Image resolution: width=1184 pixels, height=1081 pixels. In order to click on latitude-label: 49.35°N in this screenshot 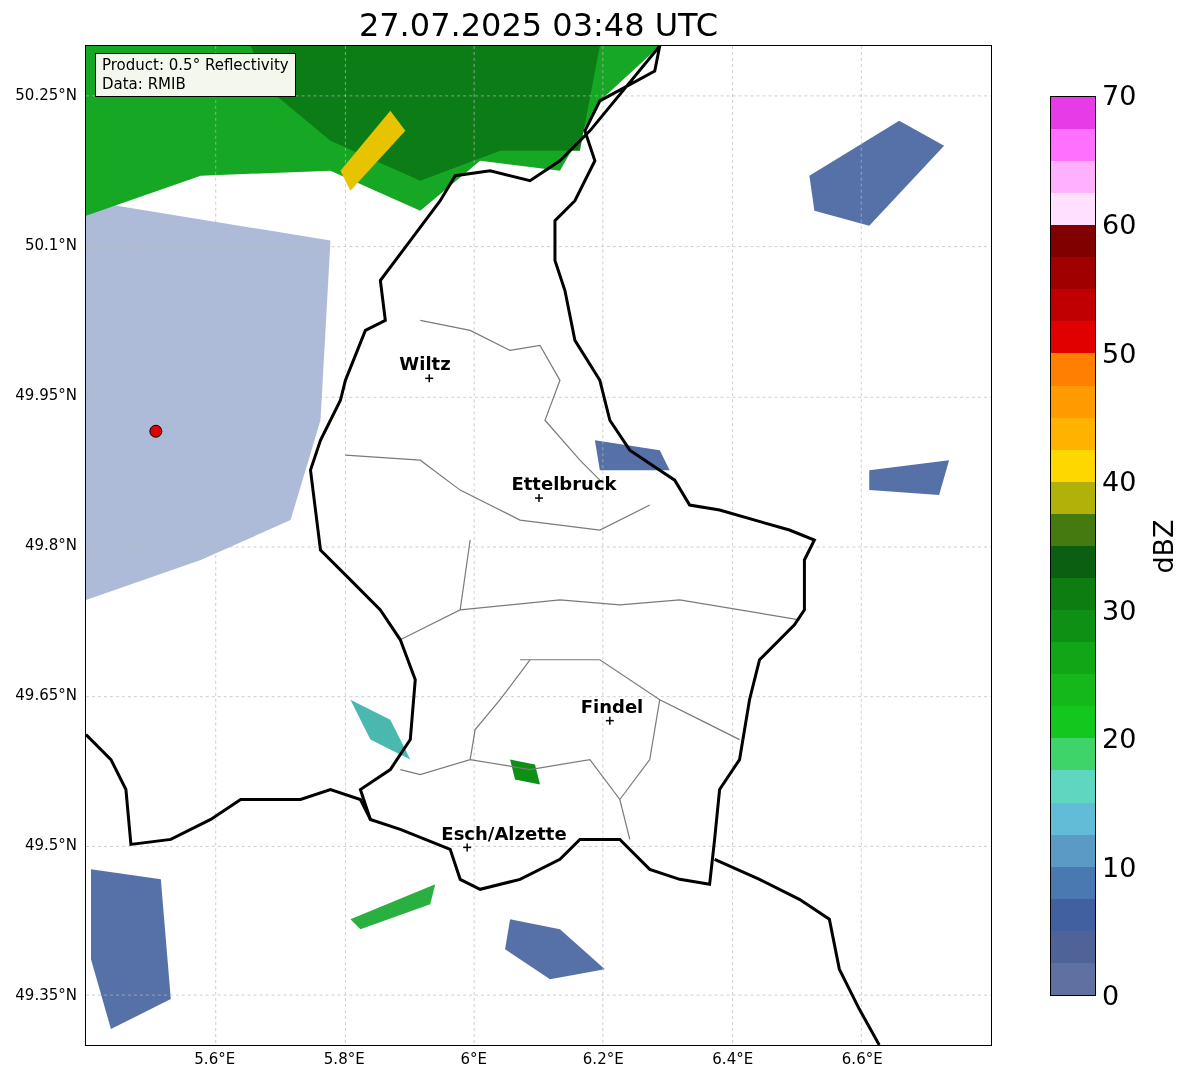, I will do `click(46, 995)`.